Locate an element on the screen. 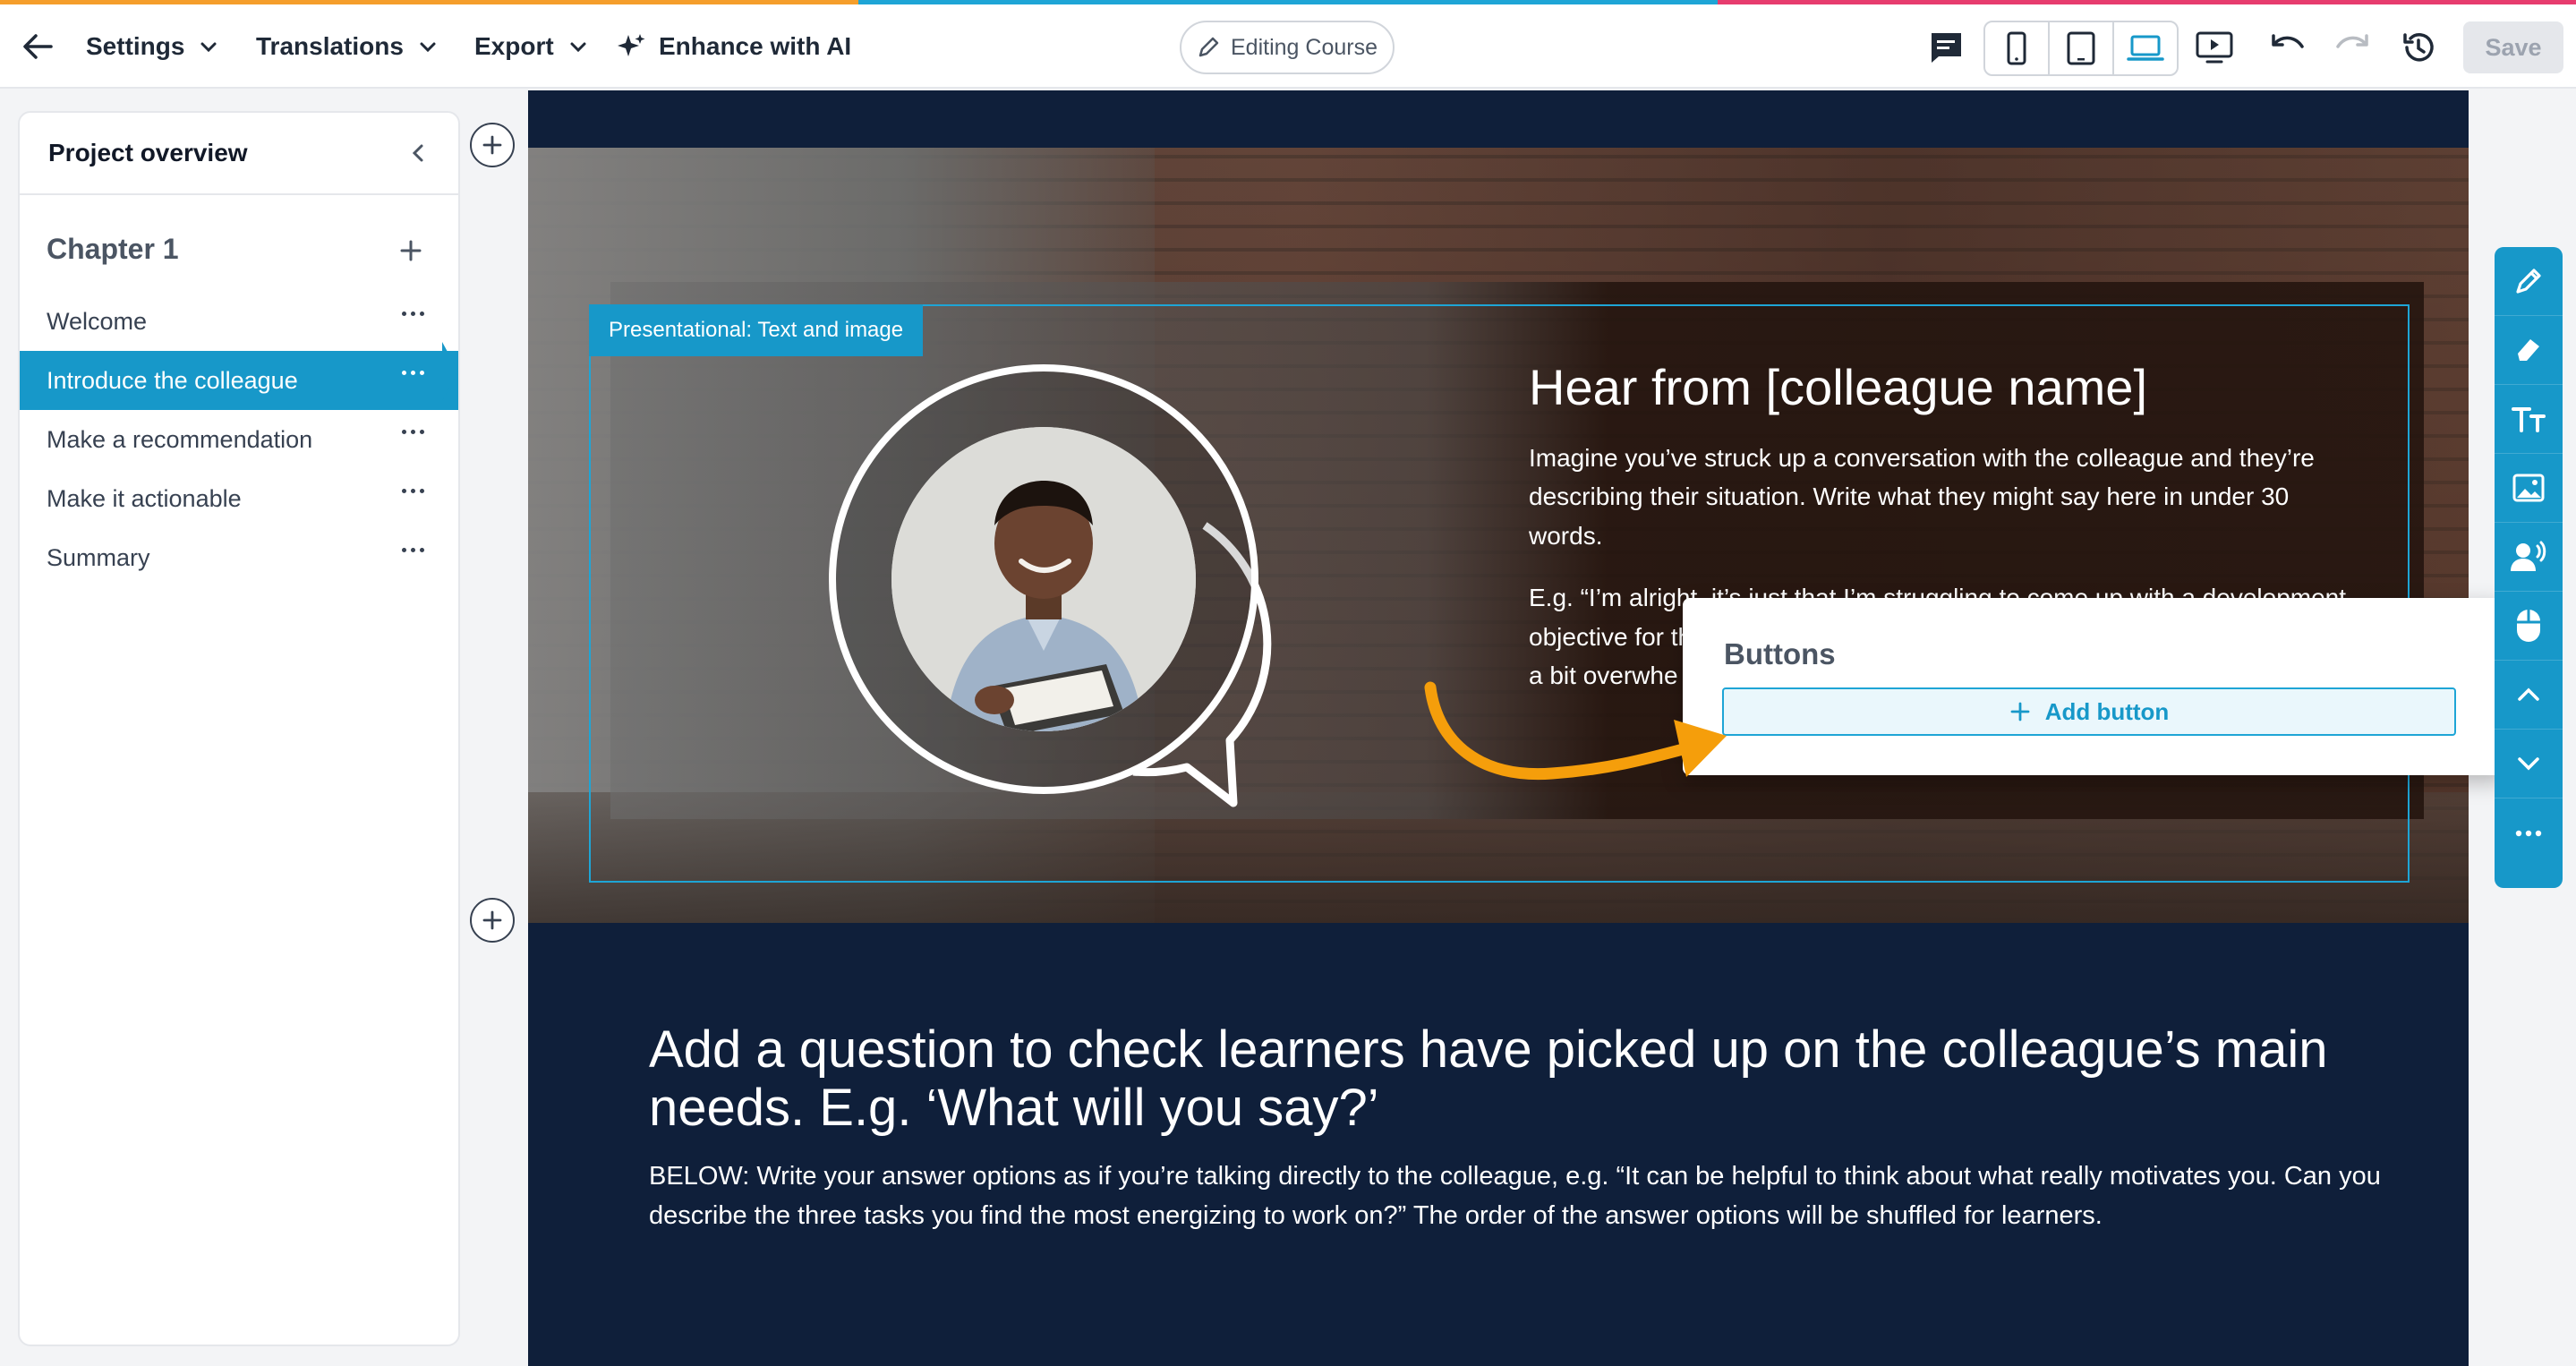 The image size is (2576, 1366). audio-tool-button is located at coordinates (2529, 557).